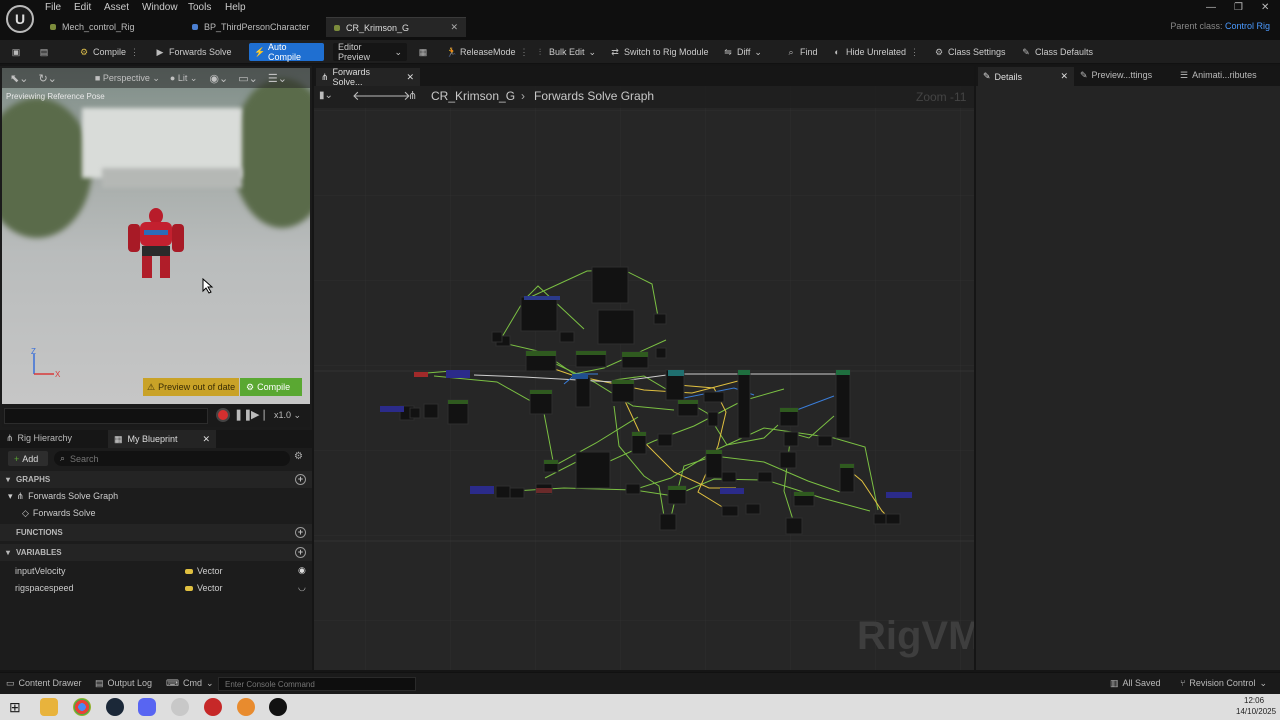  I want to click on editor-preview-dropdown: Editor Preview ⌄, so click(370, 52).